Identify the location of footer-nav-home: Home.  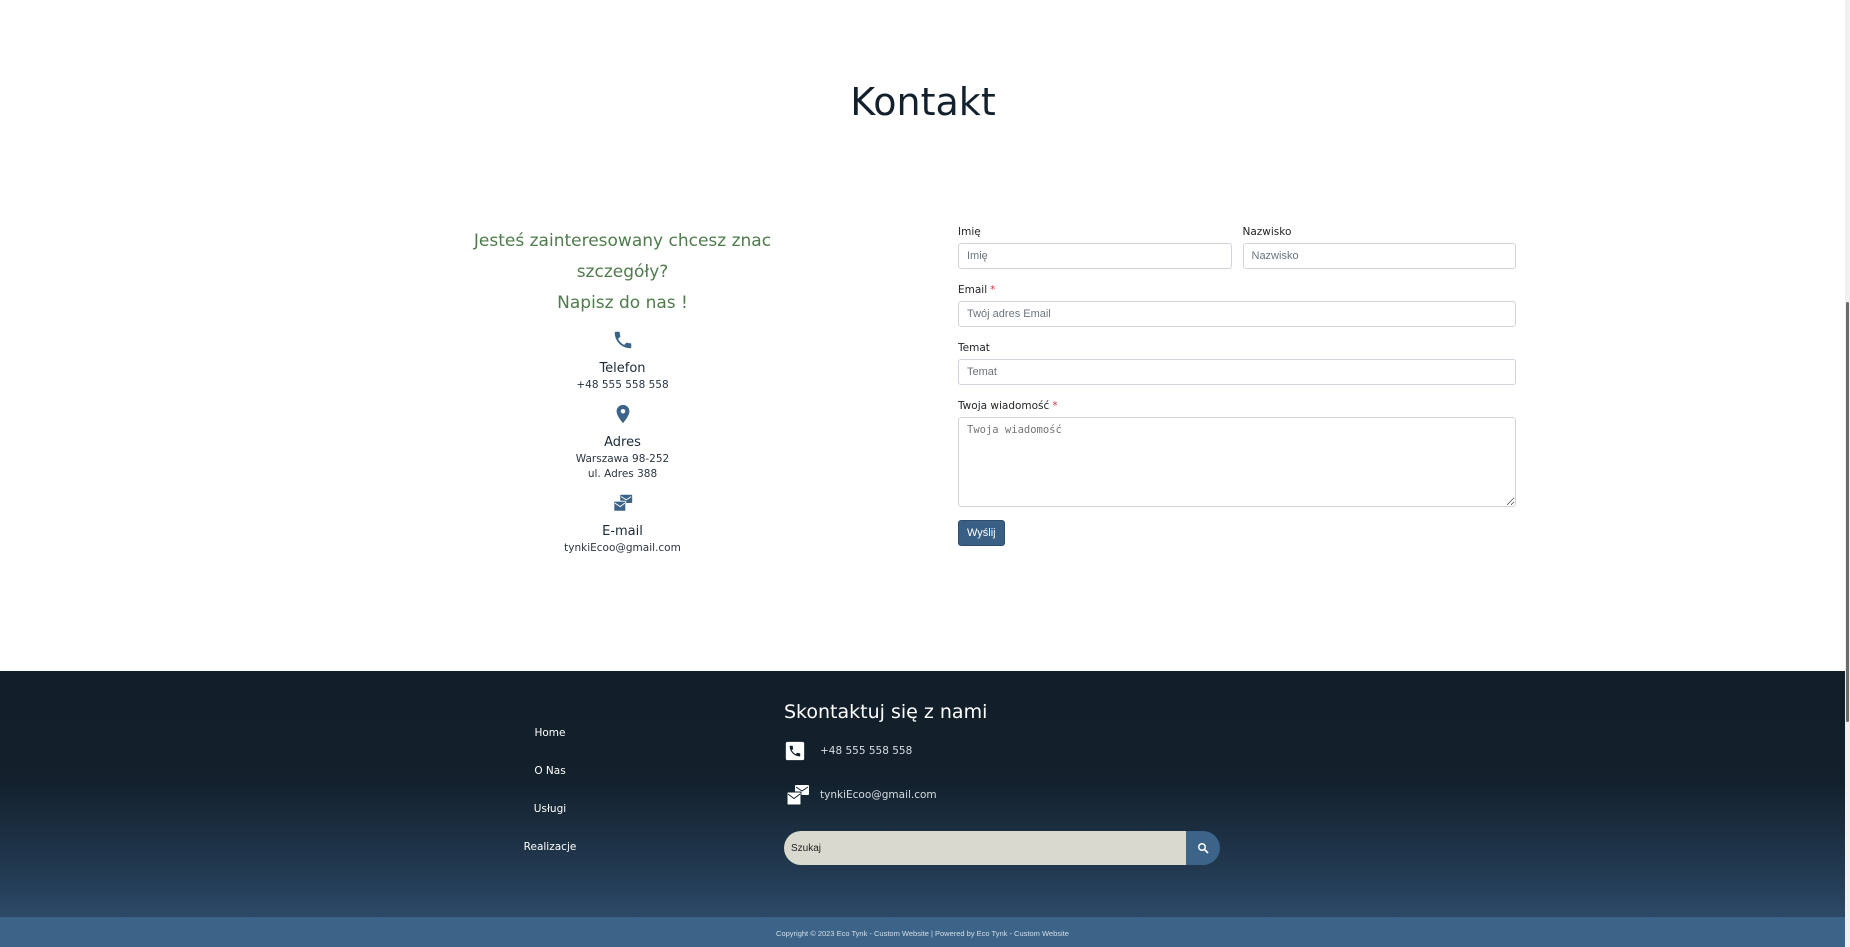
(550, 746).